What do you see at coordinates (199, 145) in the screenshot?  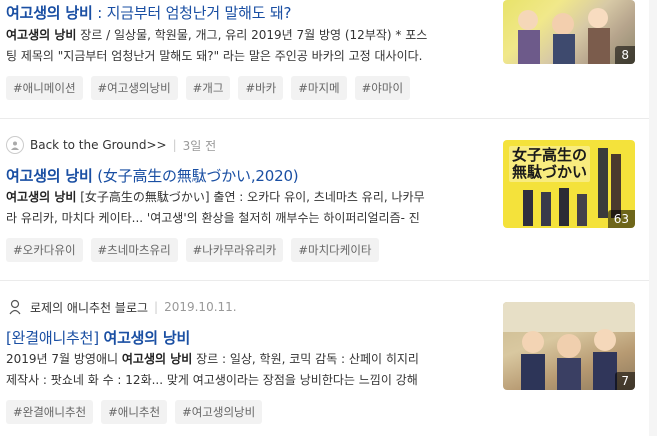 I see `post-date: 3일 전` at bounding box center [199, 145].